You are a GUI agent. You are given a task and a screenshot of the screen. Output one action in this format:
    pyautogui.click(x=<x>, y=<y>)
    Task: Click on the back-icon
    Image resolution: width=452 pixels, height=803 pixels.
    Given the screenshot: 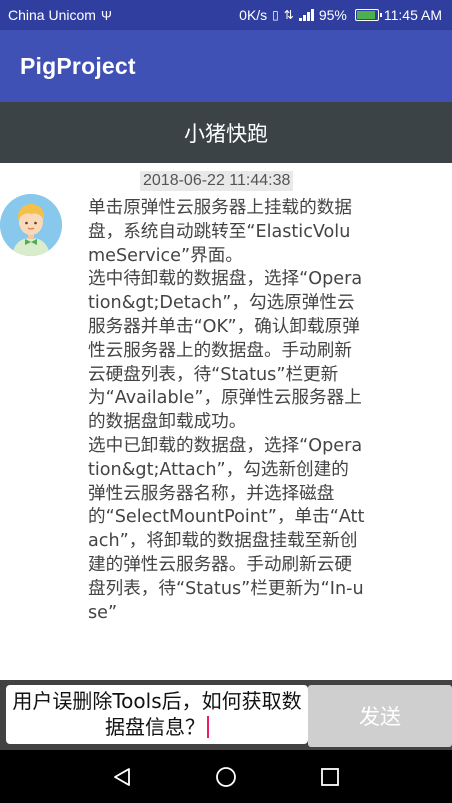 What is the action you would take?
    pyautogui.click(x=122, y=777)
    